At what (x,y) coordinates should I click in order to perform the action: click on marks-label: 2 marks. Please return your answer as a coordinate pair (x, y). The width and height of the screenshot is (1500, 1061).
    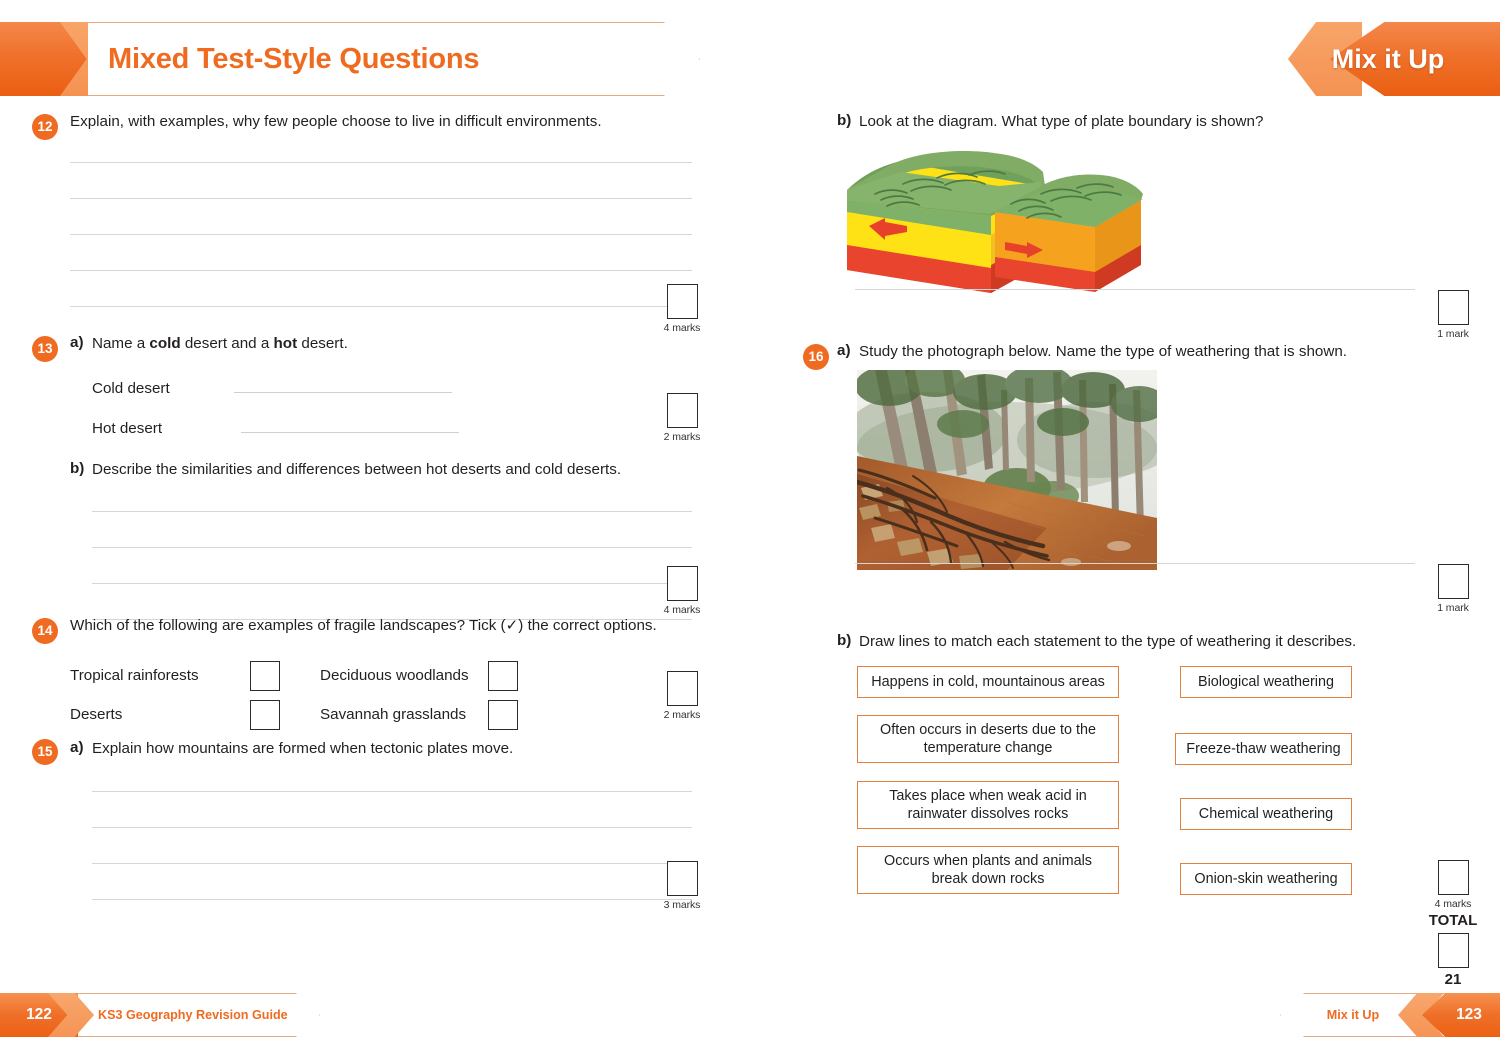
    Looking at the image, I should click on (682, 715).